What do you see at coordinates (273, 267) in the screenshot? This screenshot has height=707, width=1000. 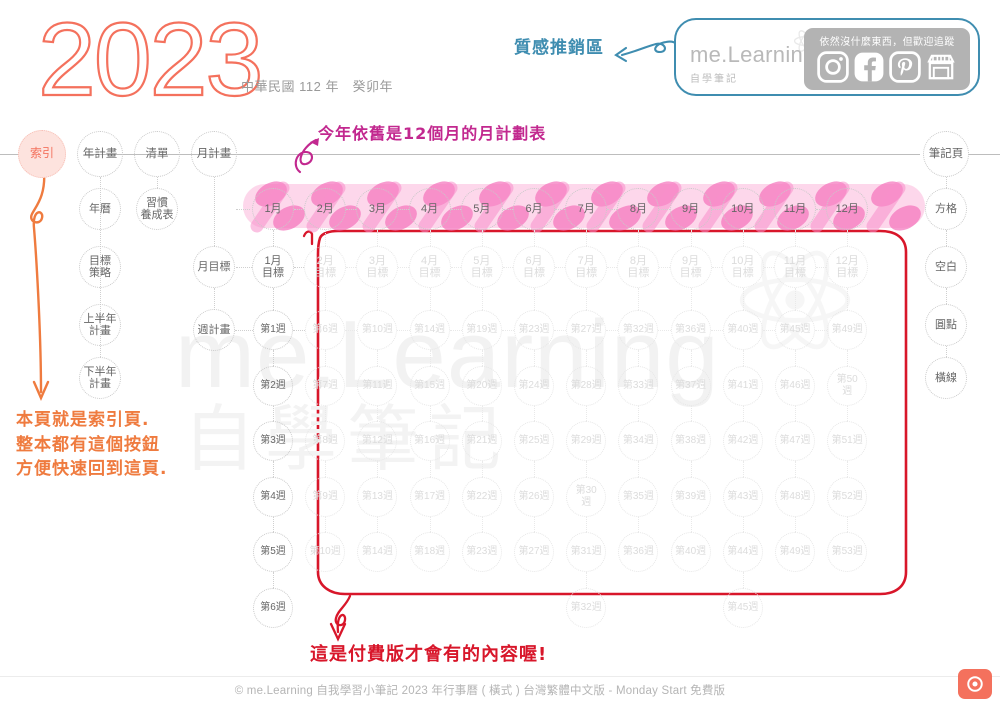 I see `month-goal-node-1: 1月 目標` at bounding box center [273, 267].